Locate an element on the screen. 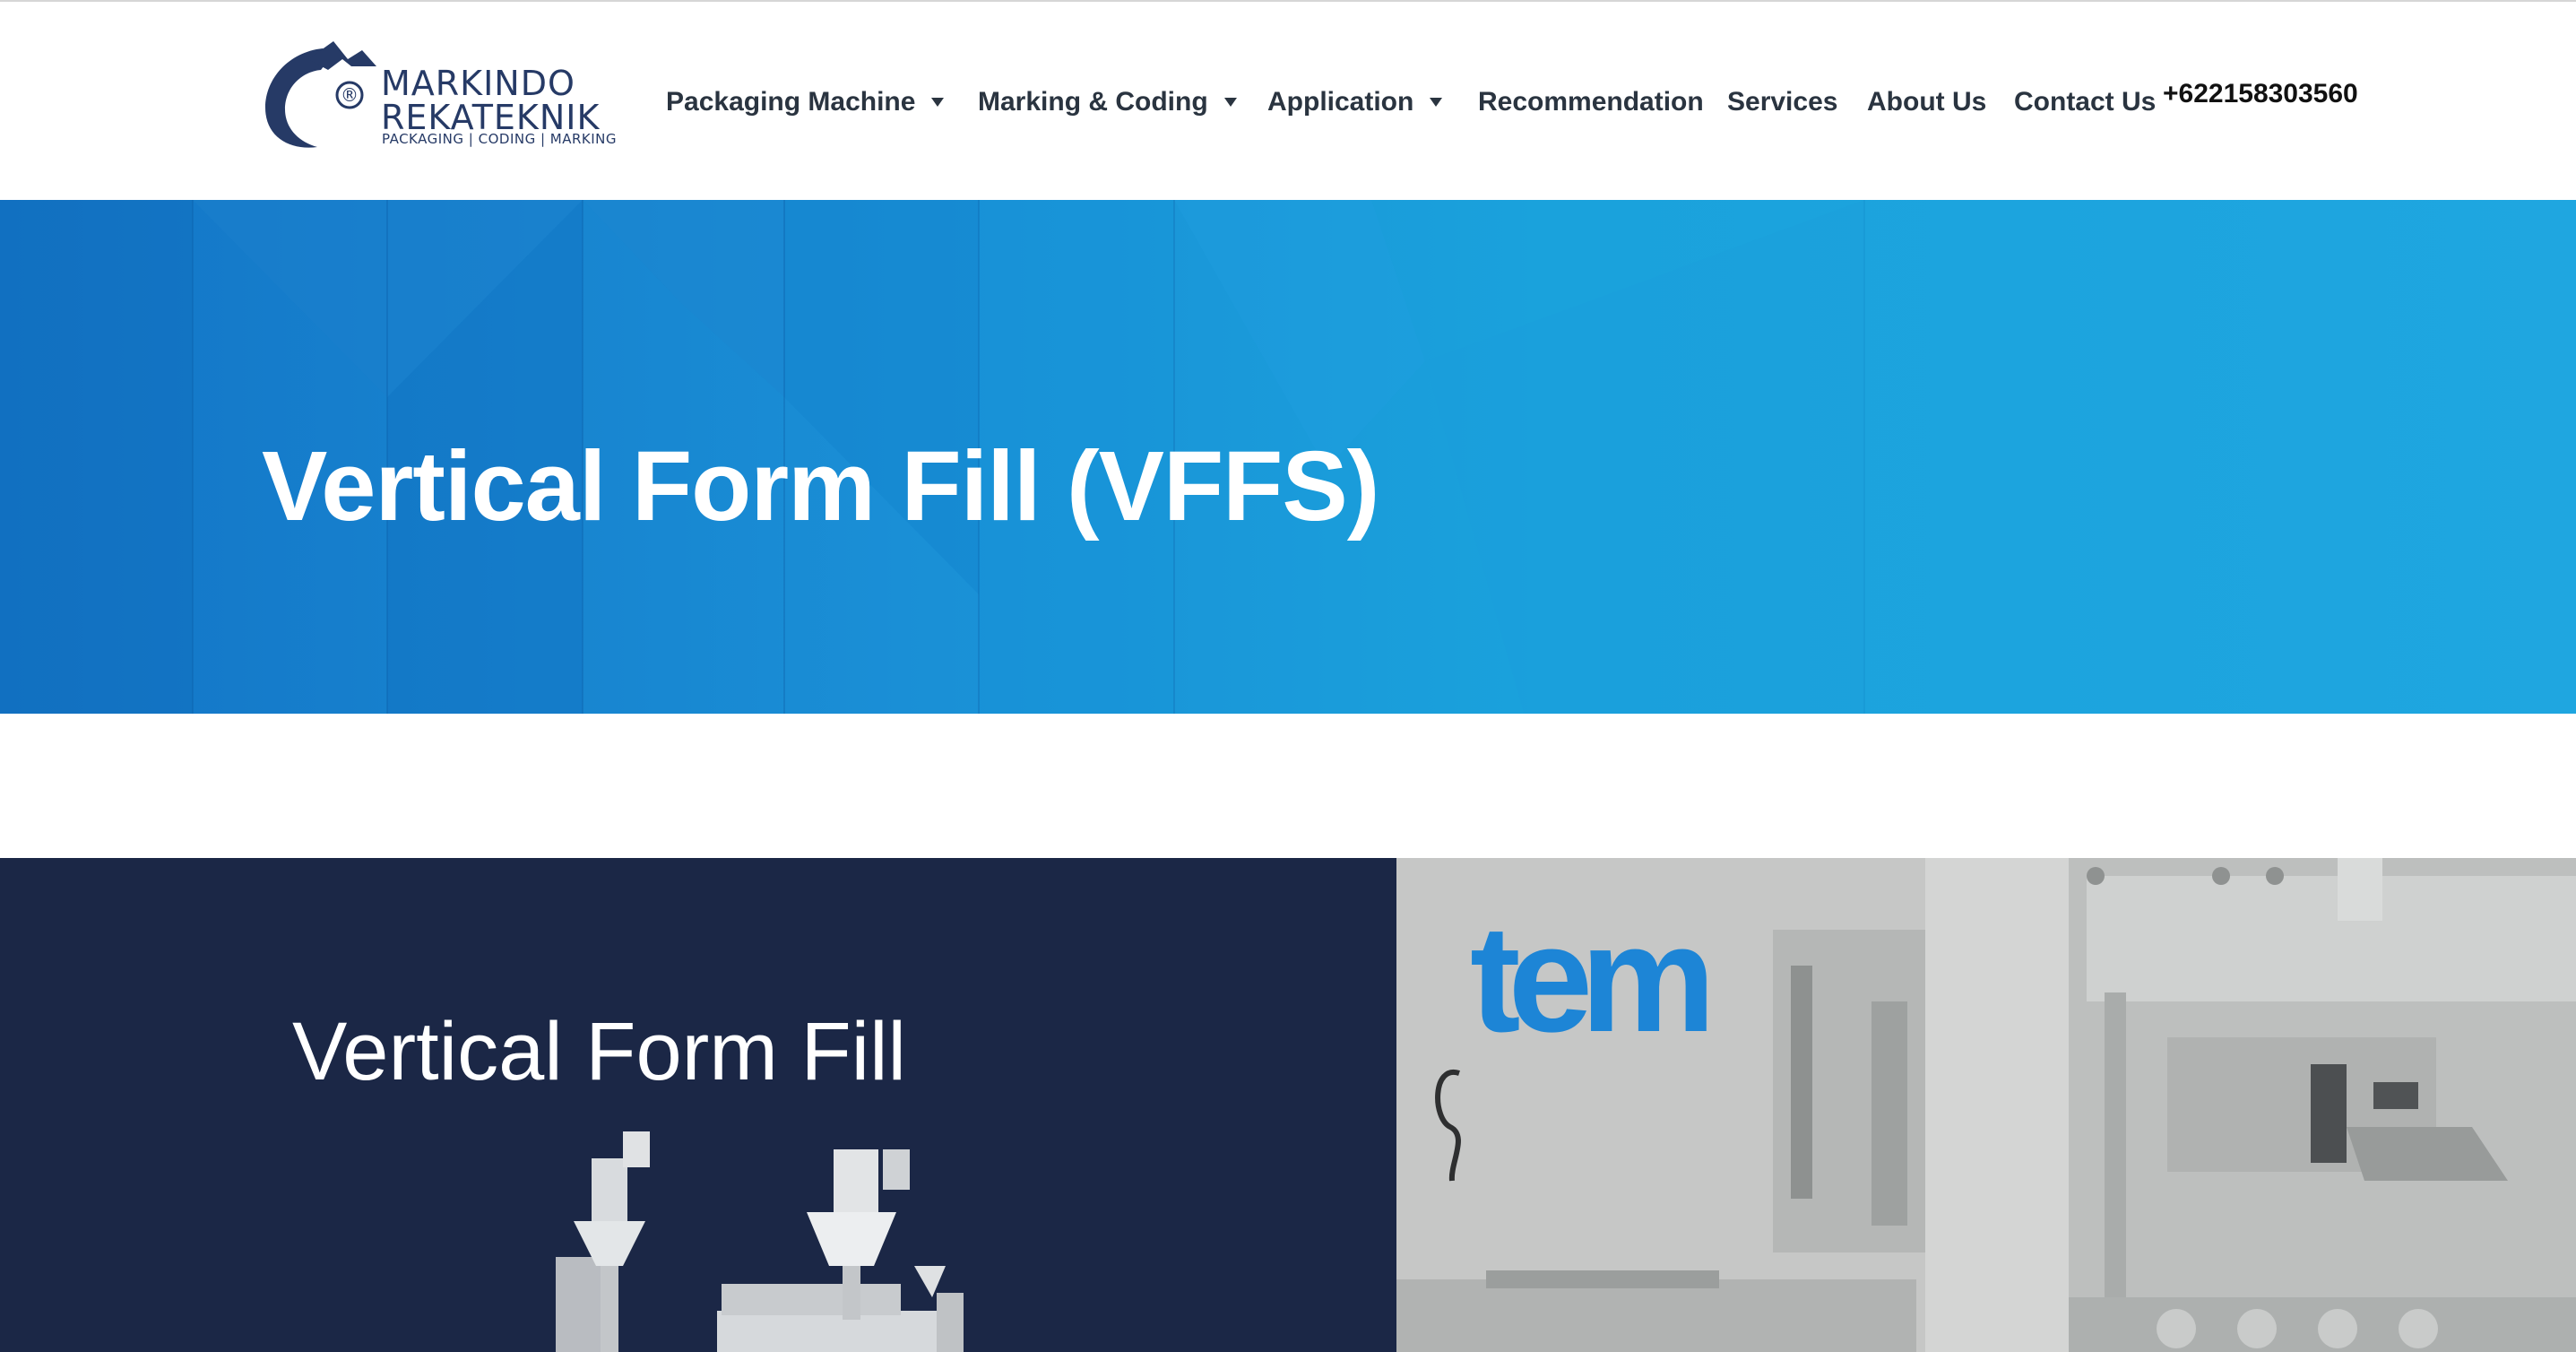  nav-item-application: Application is located at coordinates (1355, 102).